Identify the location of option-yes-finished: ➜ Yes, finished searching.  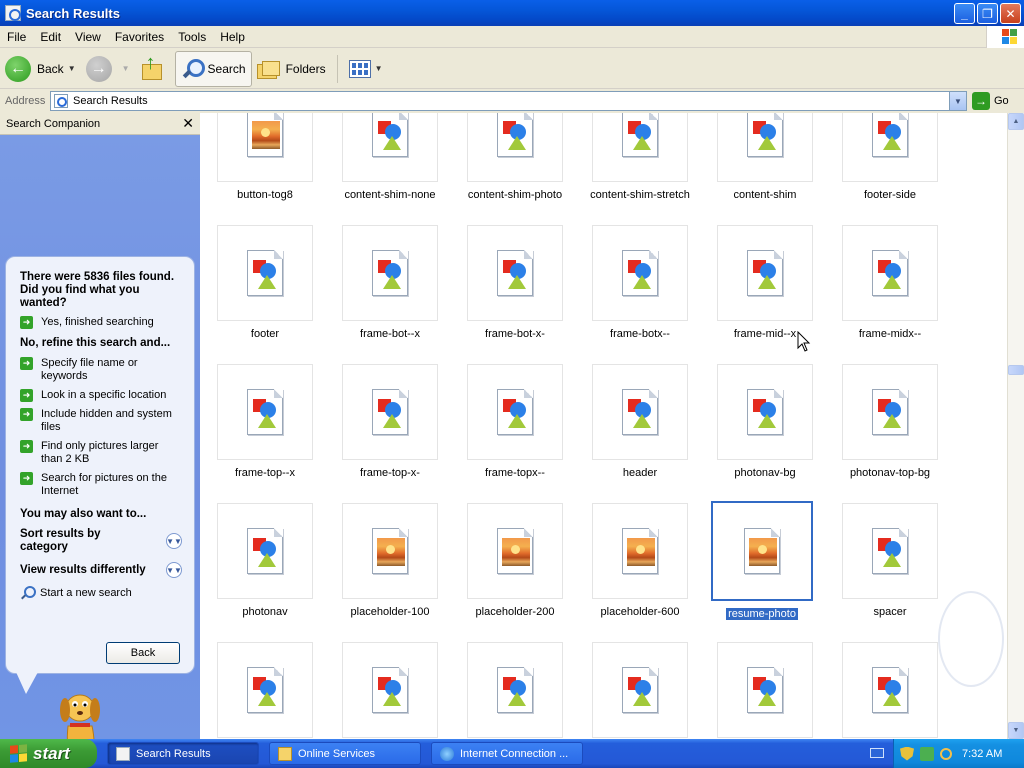
(101, 322).